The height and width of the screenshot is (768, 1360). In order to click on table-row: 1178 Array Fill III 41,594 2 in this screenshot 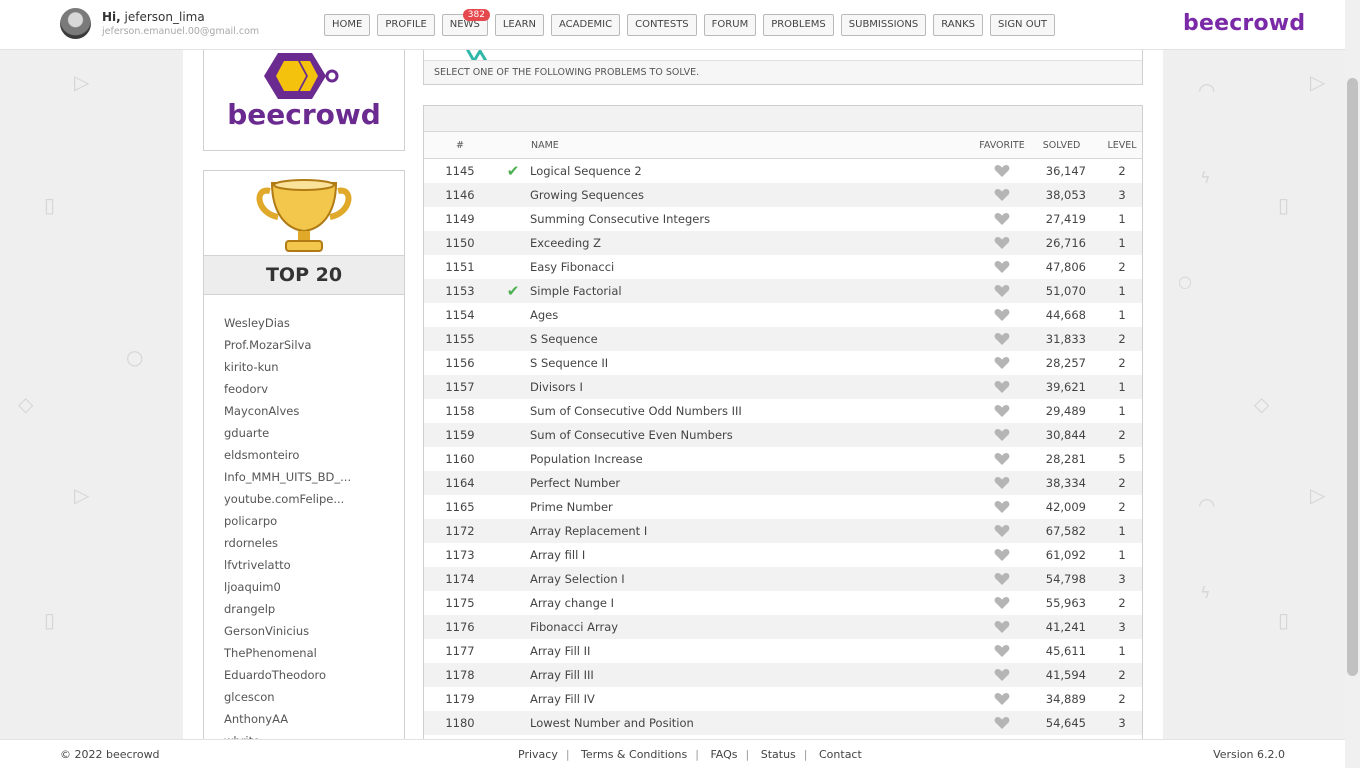, I will do `click(783, 675)`.